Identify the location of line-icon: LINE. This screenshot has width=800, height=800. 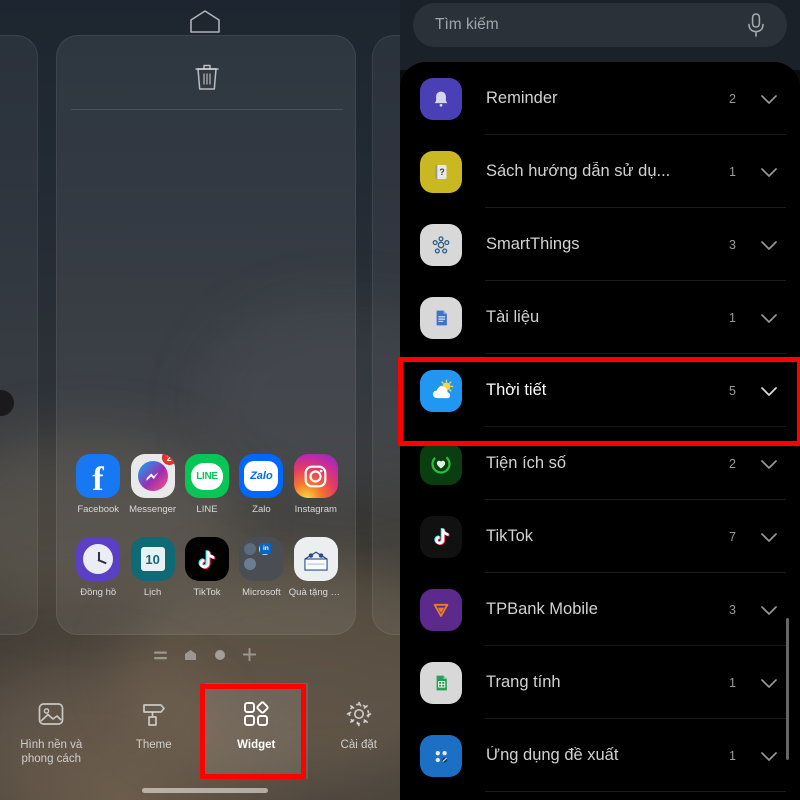
(206, 476).